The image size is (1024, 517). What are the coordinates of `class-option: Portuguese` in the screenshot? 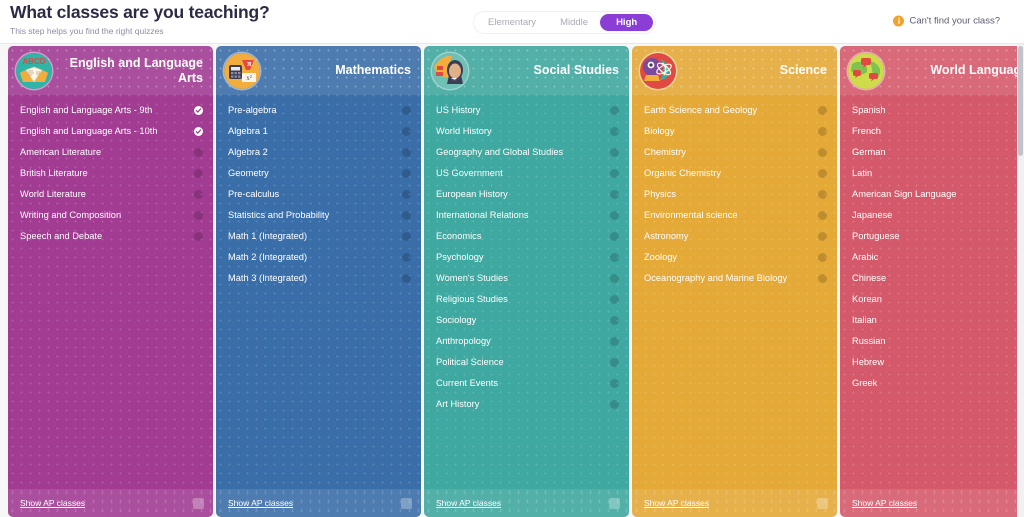 It's located at (932, 236).